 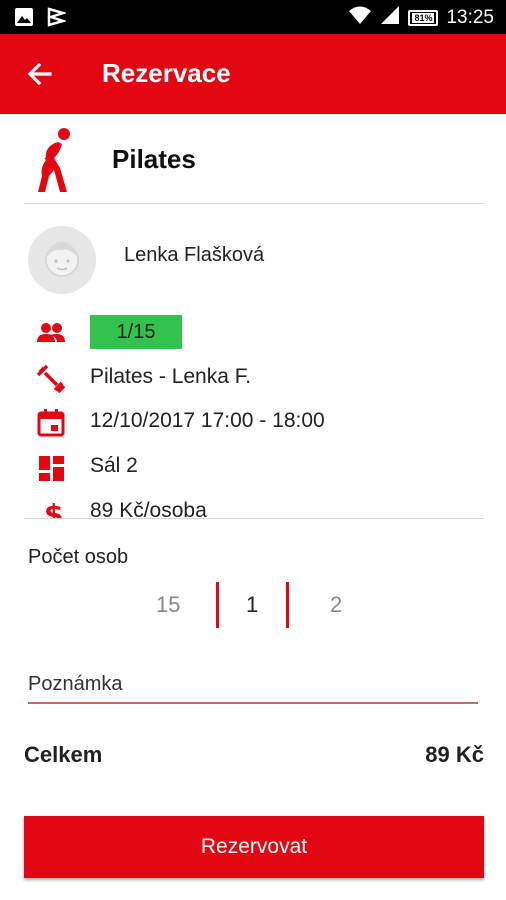 What do you see at coordinates (253, 378) in the screenshot?
I see `lesson-row: Pilates - Lenka F.` at bounding box center [253, 378].